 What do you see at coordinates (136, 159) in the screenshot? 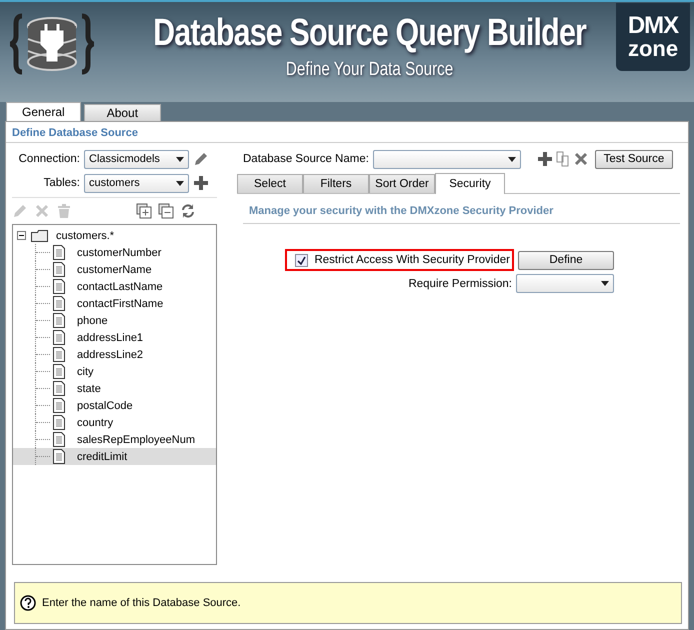
I see `connection-dropdown: Classicmodels` at bounding box center [136, 159].